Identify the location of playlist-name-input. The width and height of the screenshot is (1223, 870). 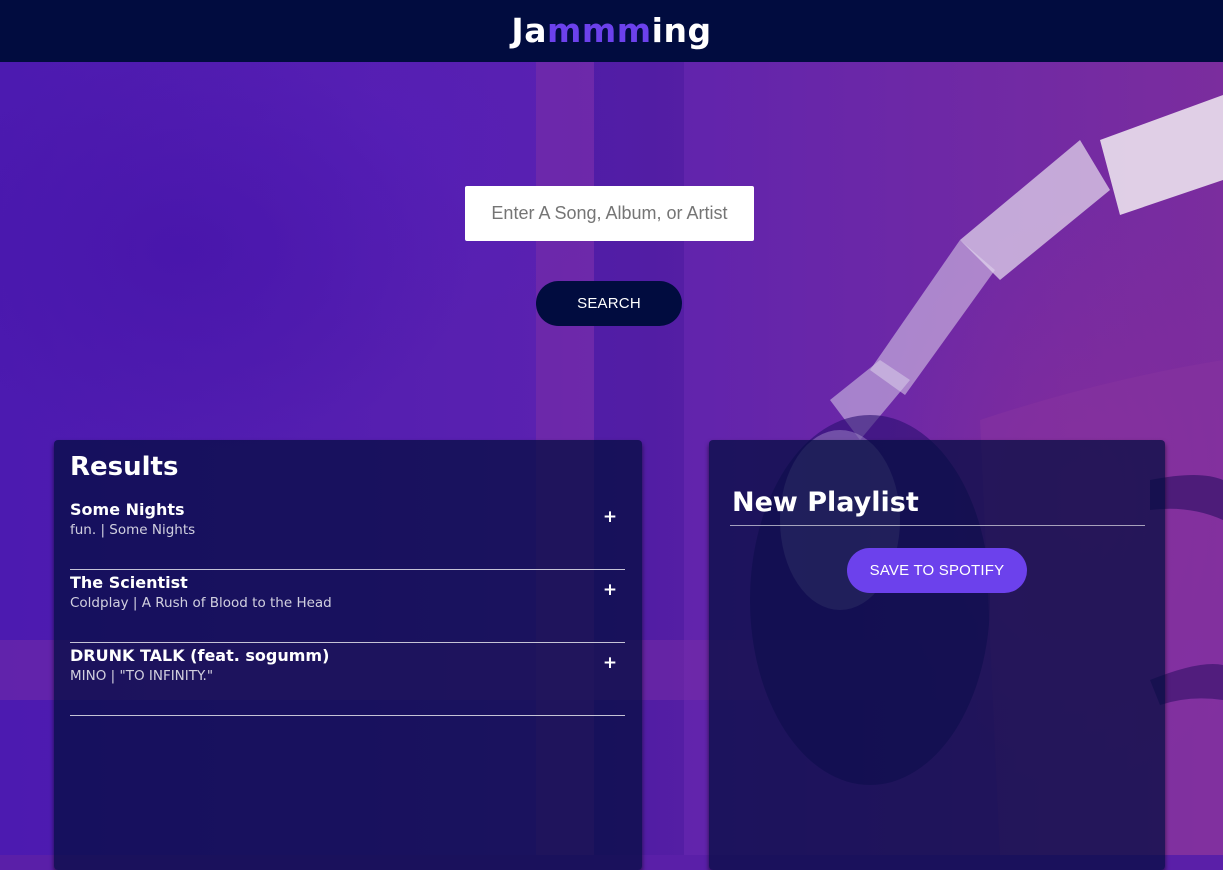
(937, 505).